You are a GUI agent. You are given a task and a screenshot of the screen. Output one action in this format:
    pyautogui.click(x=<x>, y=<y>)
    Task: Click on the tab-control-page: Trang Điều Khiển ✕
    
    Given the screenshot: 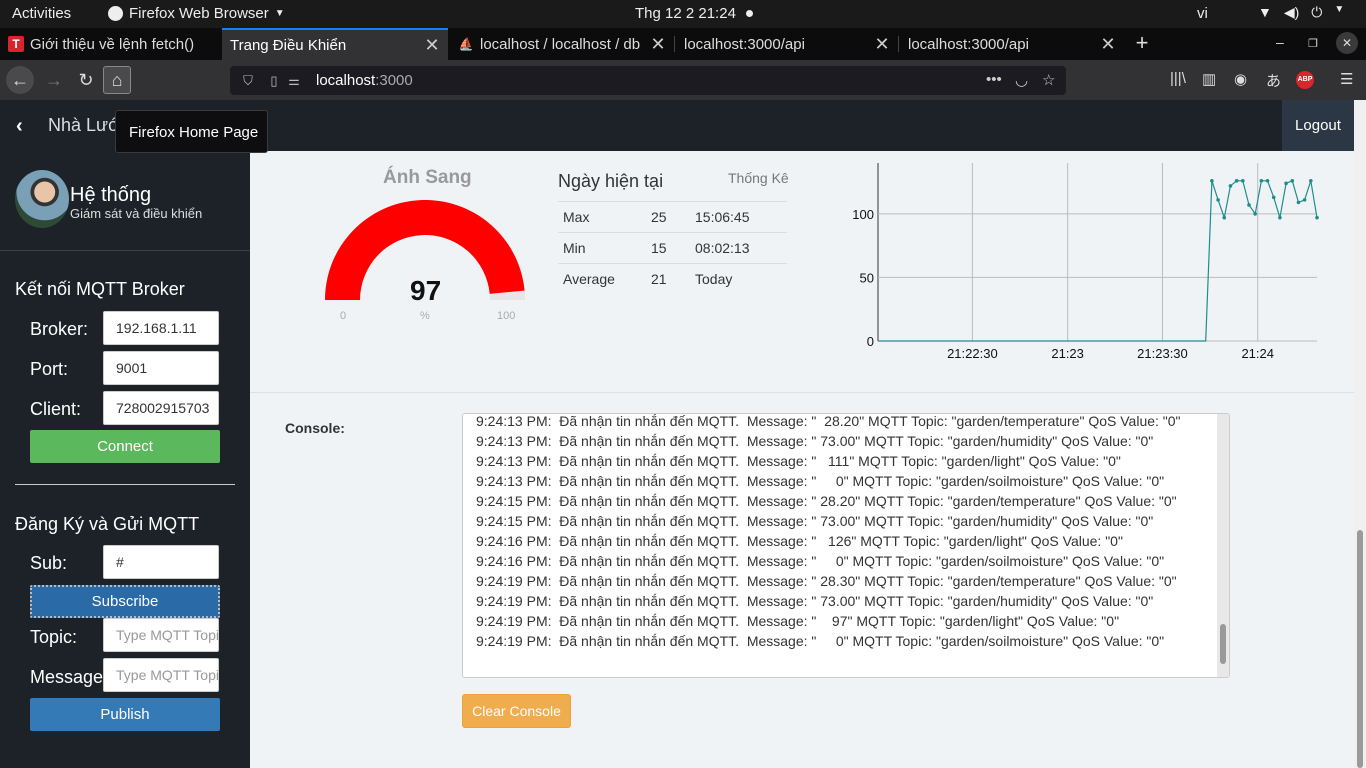 What is the action you would take?
    pyautogui.click(x=335, y=44)
    